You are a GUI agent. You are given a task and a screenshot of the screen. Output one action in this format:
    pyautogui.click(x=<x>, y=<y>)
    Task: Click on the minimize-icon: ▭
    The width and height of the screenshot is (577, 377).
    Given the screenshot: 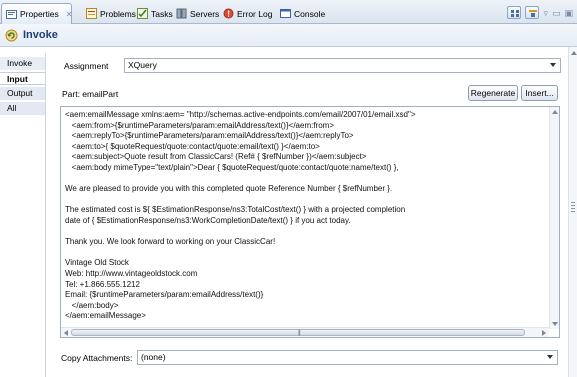 What is the action you would take?
    pyautogui.click(x=556, y=13)
    